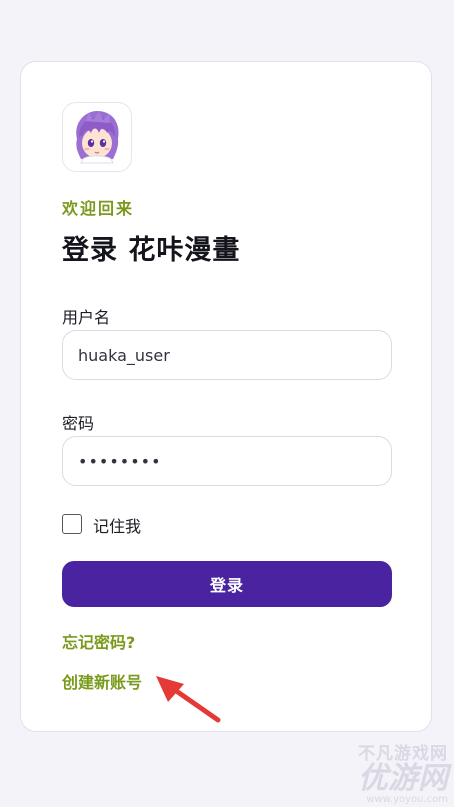 The width and height of the screenshot is (454, 807). Describe the element at coordinates (403, 778) in the screenshot. I see `watermark-main-text: 优游网` at that location.